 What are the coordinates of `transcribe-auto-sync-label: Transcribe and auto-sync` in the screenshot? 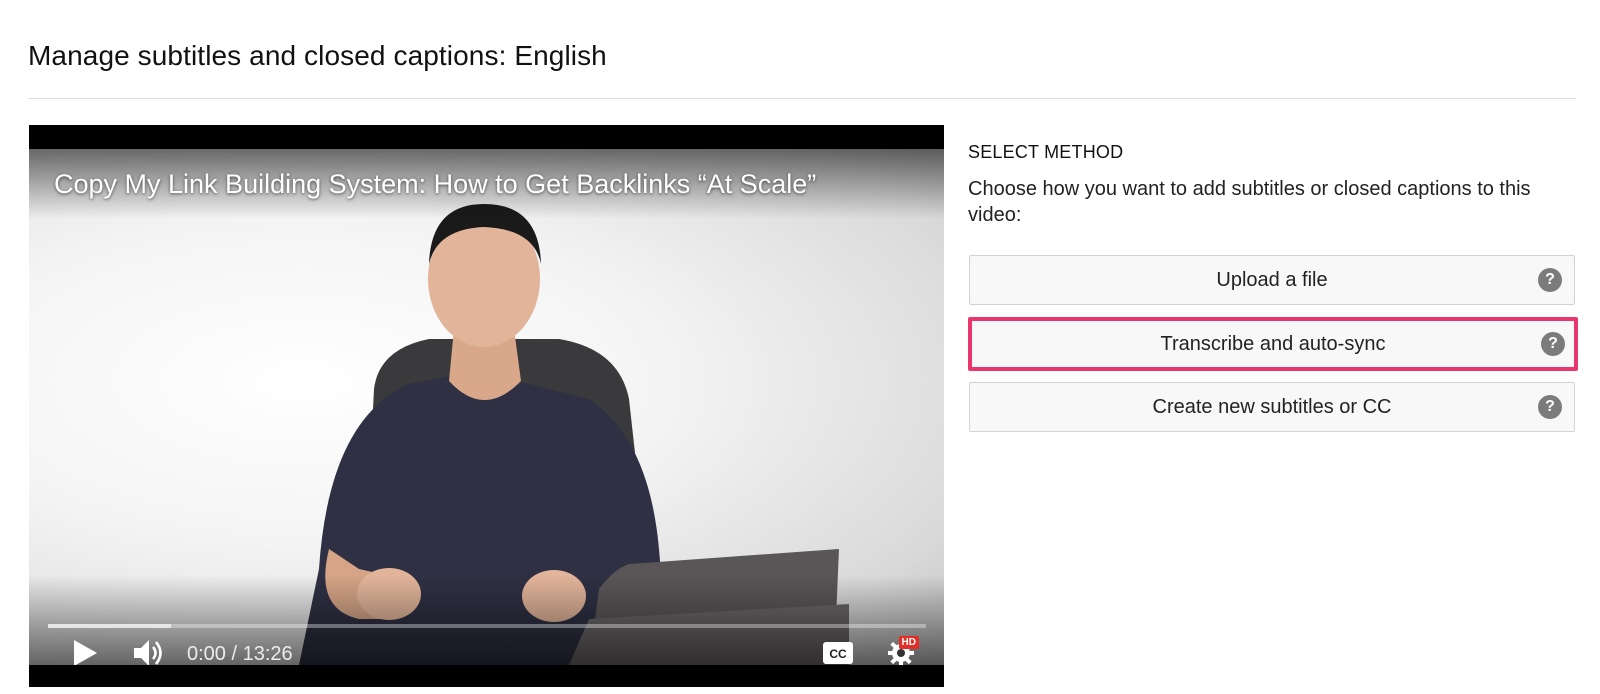 It's located at (1273, 343).